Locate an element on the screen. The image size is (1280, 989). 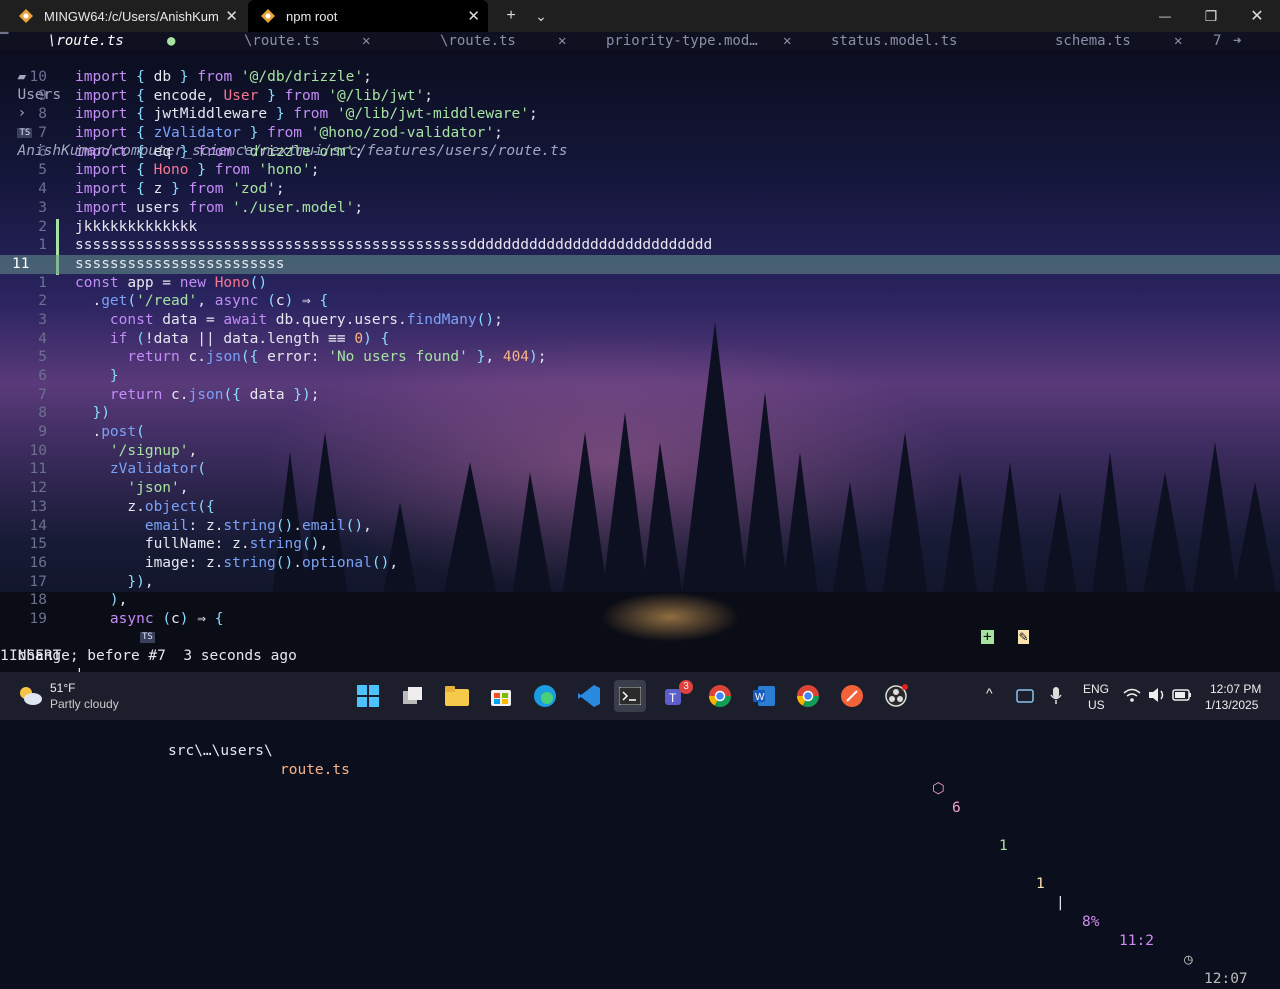
taskbar-date: 1/13/2025 is located at coordinates (1231, 705).